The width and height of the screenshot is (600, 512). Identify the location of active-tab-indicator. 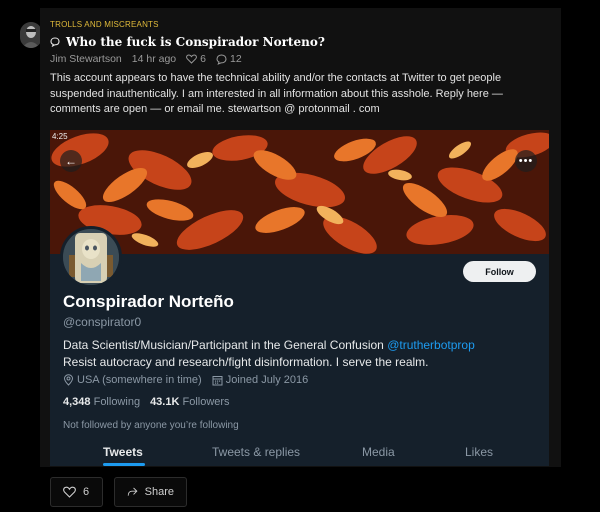
(124, 464).